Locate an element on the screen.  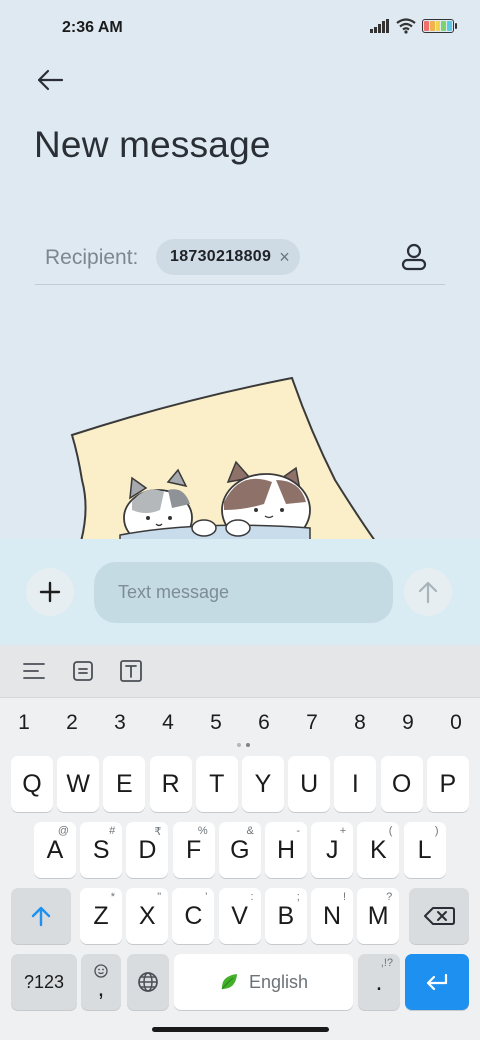
key-label: K is located at coordinates (378, 849).